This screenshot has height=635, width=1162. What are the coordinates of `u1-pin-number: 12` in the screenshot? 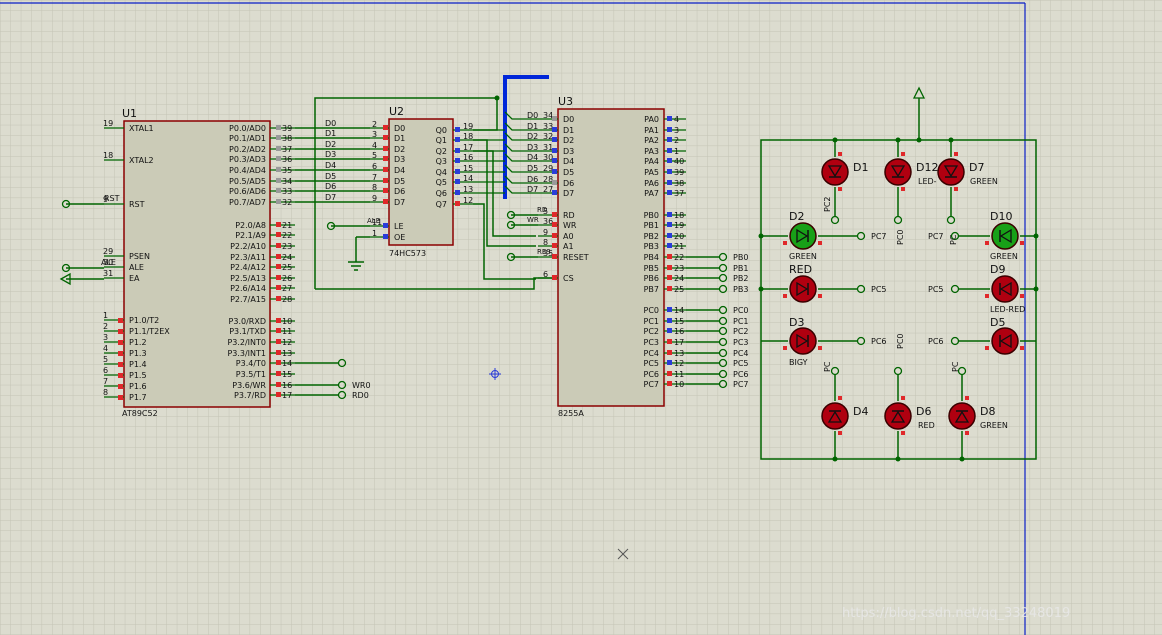 It's located at (287, 342).